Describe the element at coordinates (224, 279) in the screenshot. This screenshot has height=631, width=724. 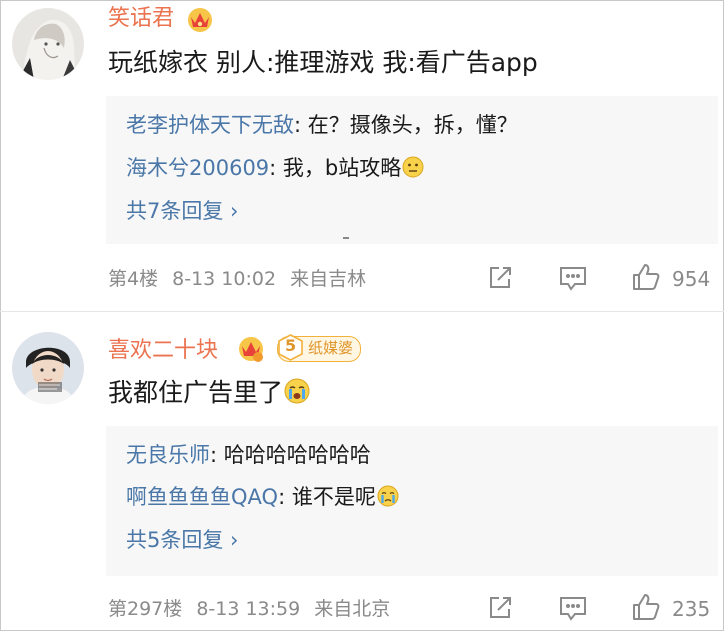
I see `comment-date: 8-13 10:02` at that location.